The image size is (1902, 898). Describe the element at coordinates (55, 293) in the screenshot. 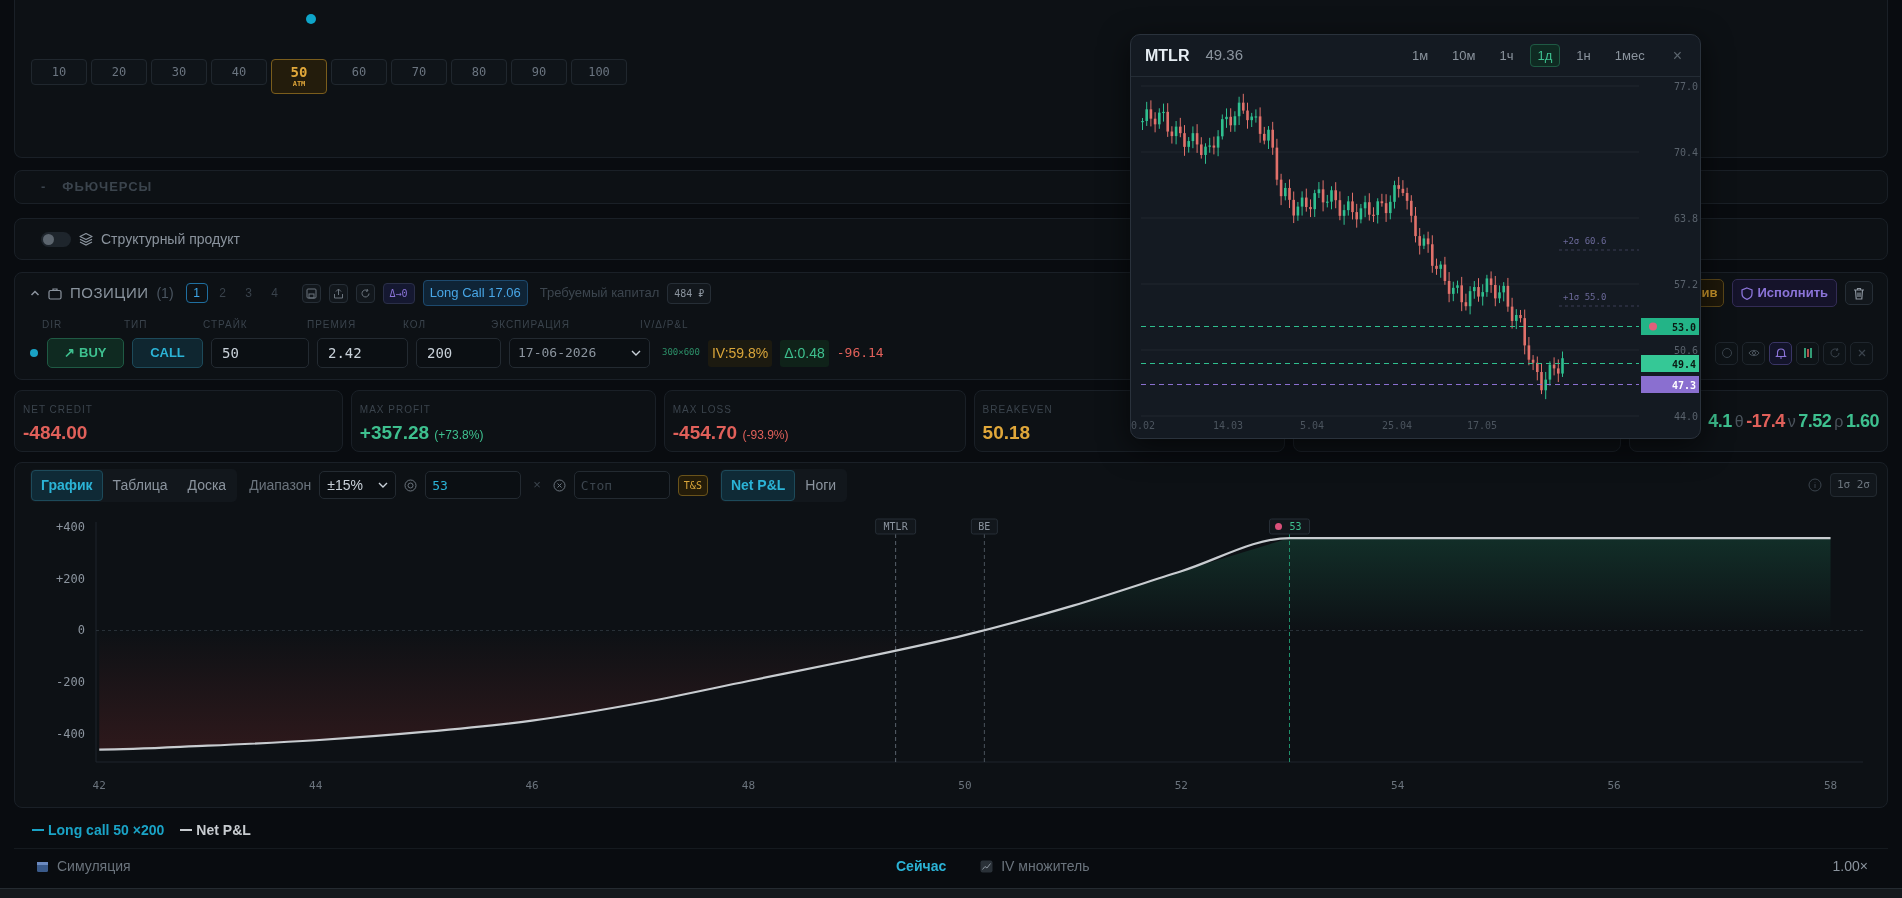

I see `briefcase-icon` at that location.